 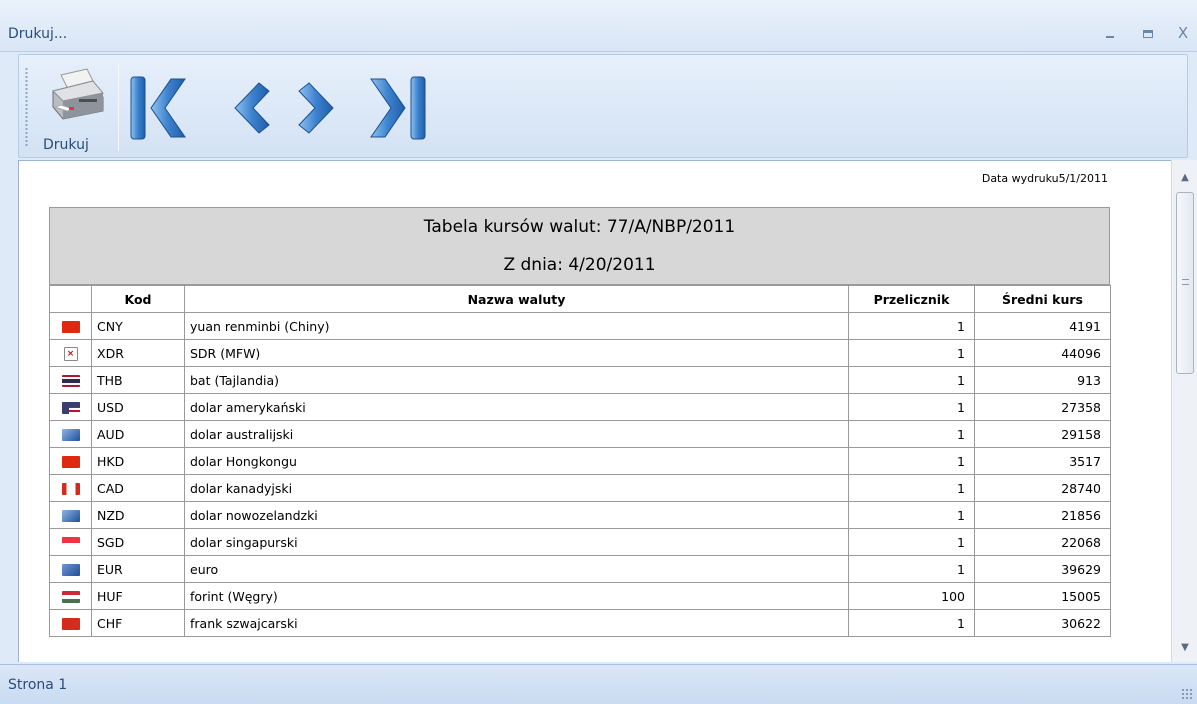 I want to click on flag-us-icon, so click(x=70, y=408).